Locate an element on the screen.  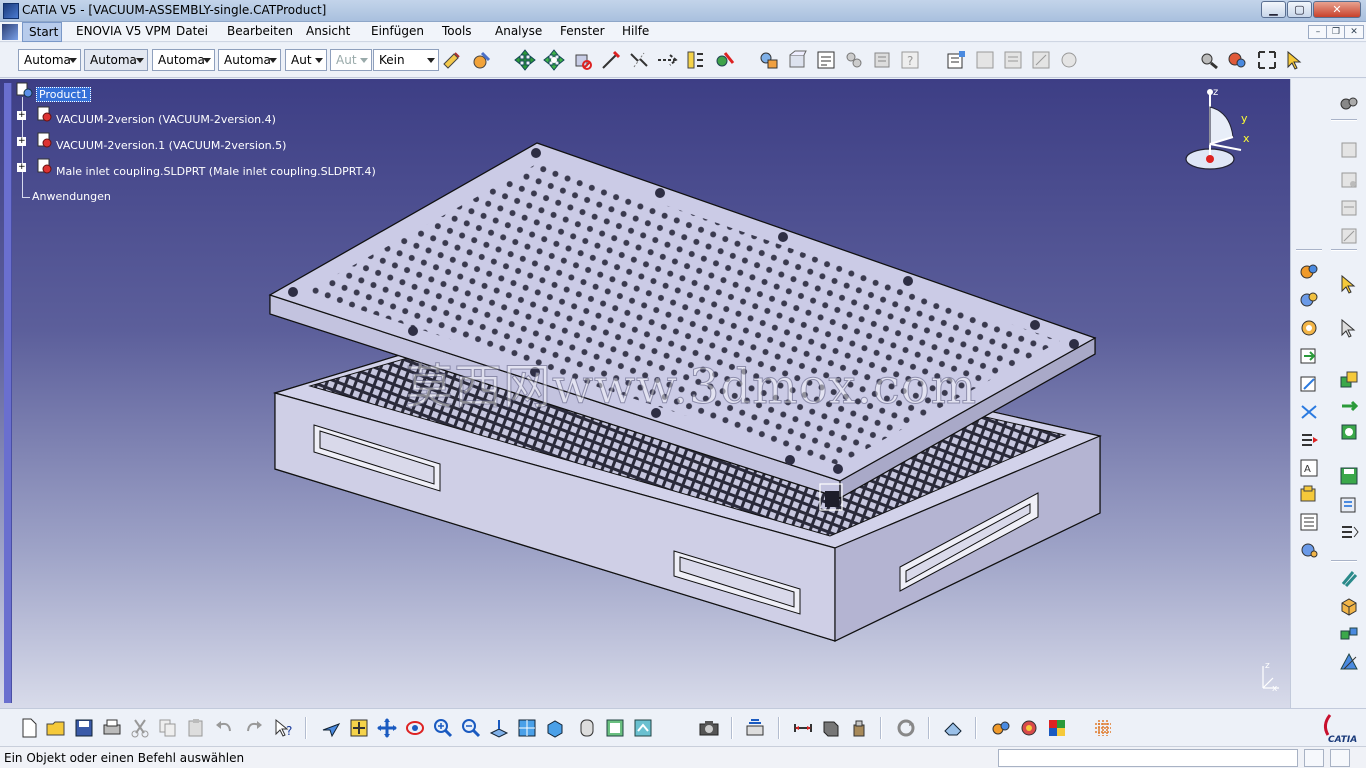
hide-show-icon is located at coordinates (615, 728).